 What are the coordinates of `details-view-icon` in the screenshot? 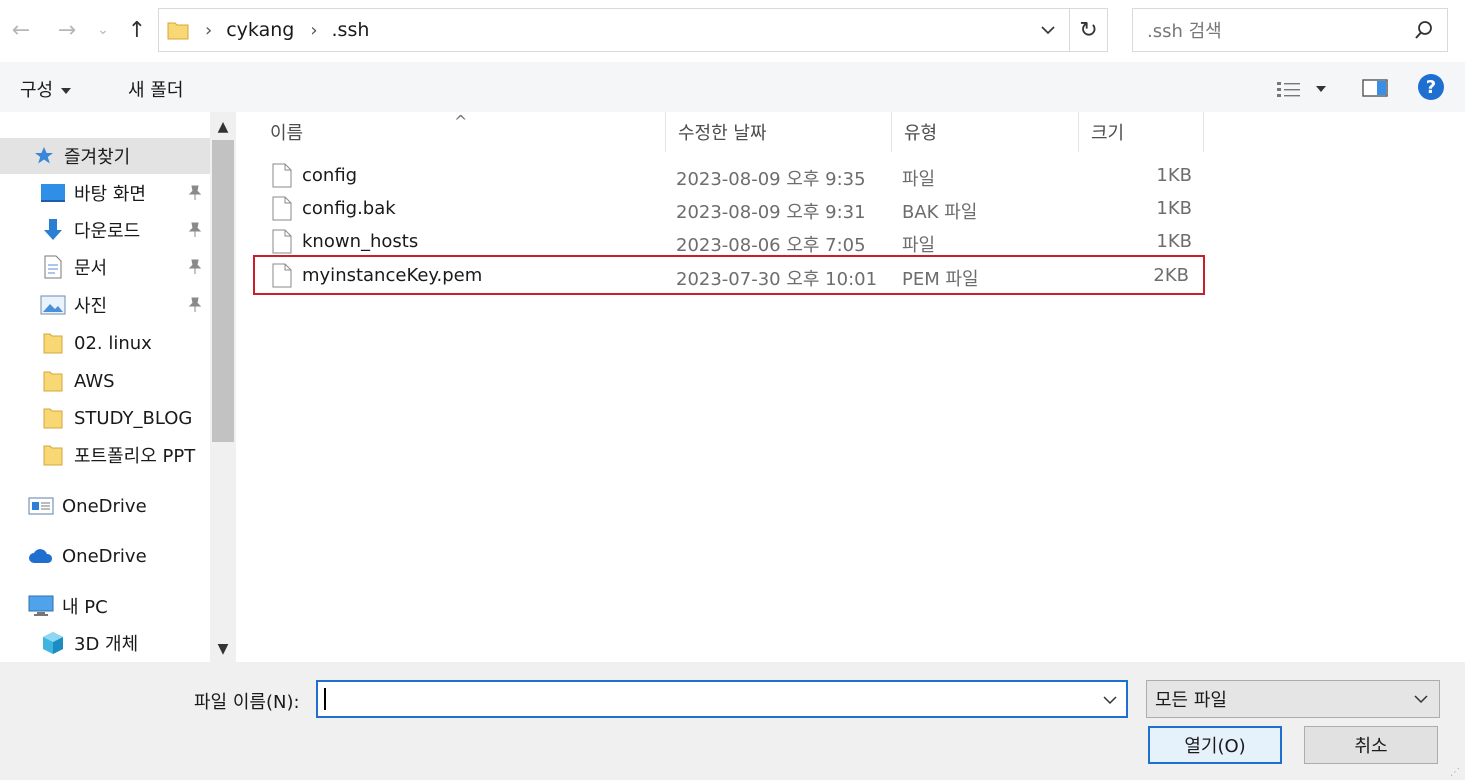 It's located at (1288, 89).